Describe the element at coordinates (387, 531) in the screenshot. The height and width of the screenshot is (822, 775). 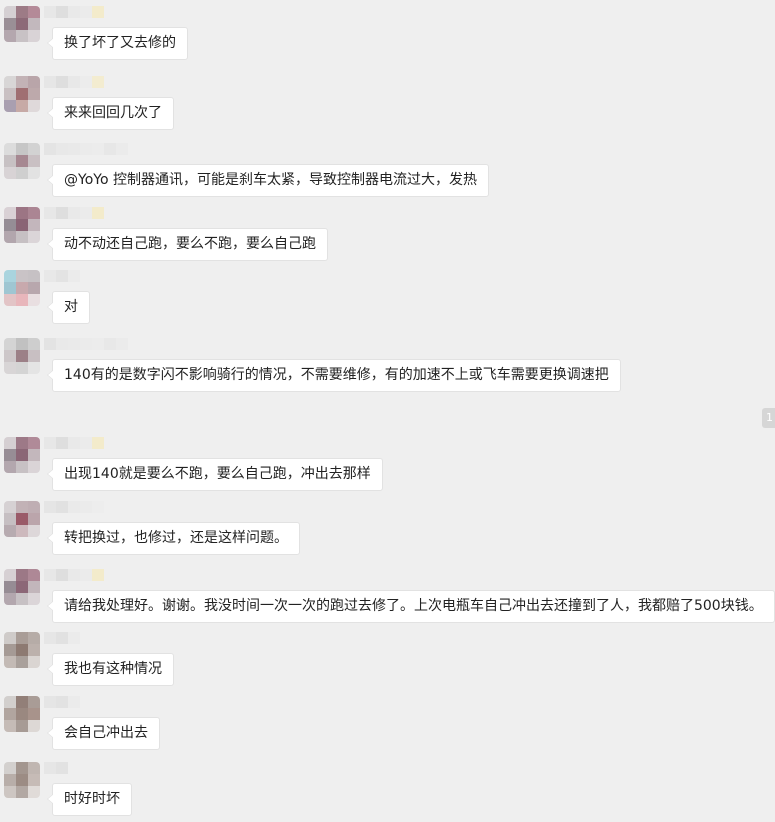
I see `chat-message: 转把换过，也修过，还是这样问题。` at that location.